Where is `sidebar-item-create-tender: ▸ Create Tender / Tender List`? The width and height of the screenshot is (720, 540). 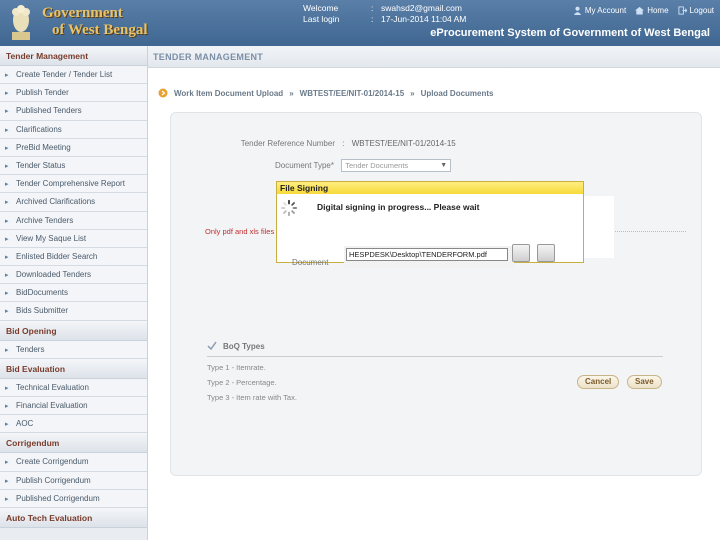
sidebar-item-create-tender: ▸ Create Tender / Tender List is located at coordinates (73, 75).